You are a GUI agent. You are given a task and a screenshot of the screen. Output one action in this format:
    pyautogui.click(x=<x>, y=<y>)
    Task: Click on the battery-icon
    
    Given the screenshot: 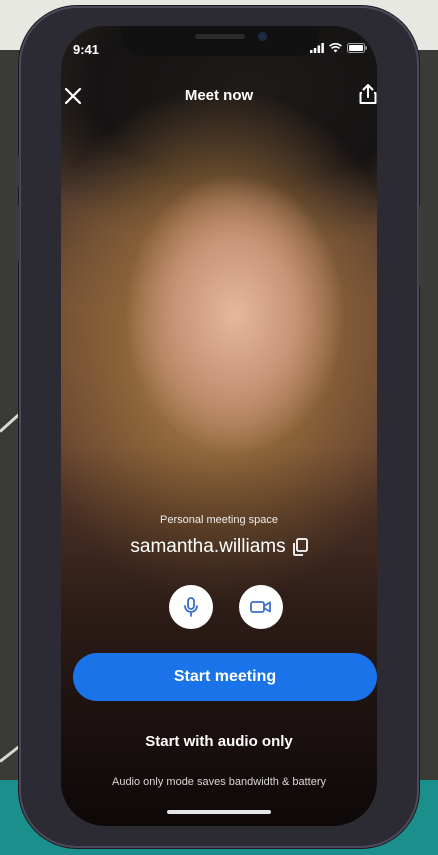 What is the action you would take?
    pyautogui.click(x=357, y=48)
    